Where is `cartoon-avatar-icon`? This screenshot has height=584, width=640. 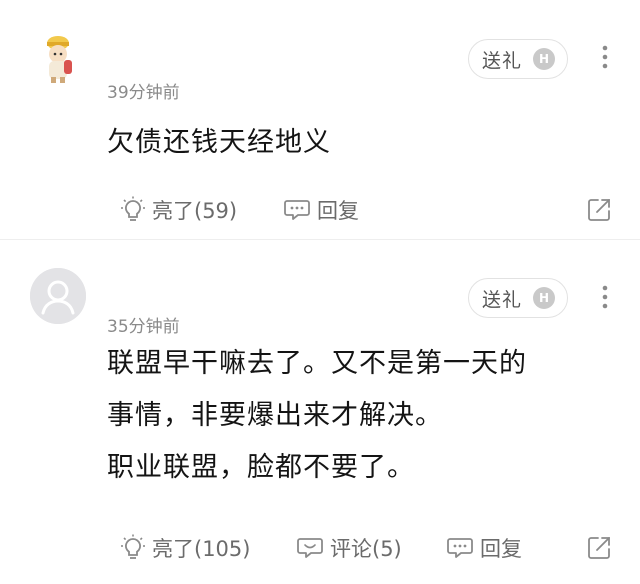 cartoon-avatar-icon is located at coordinates (58, 58).